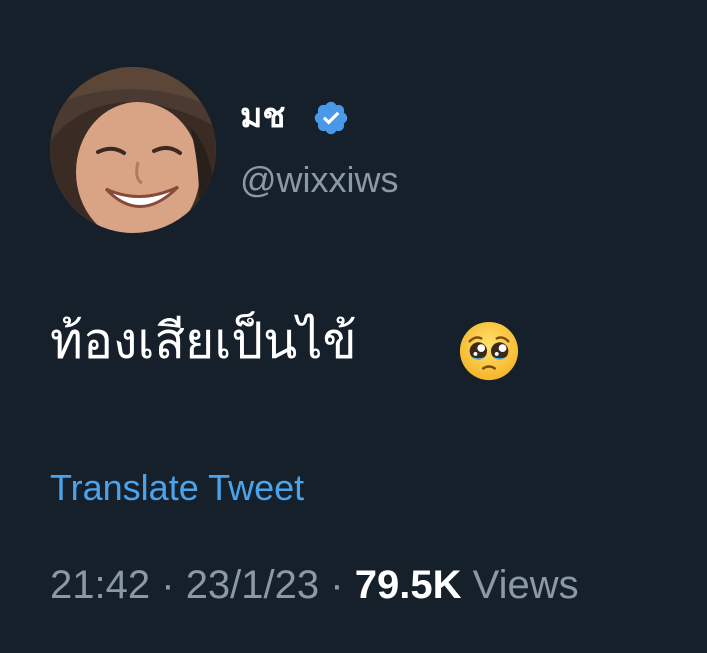 The width and height of the screenshot is (707, 653). I want to click on tweet-date: 23/1/23, so click(252, 585).